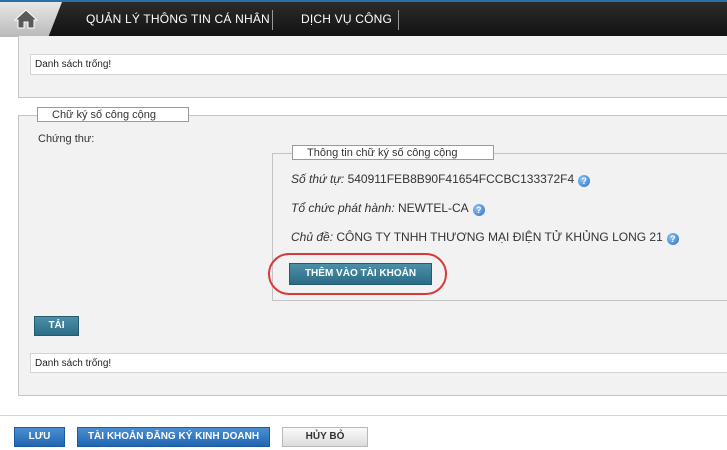 The image size is (727, 450). I want to click on top-nav: QUẢN LÝ THÔNG TIN CÁ NHÂN DỊCH VỤ CÔNG, so click(363, 18).